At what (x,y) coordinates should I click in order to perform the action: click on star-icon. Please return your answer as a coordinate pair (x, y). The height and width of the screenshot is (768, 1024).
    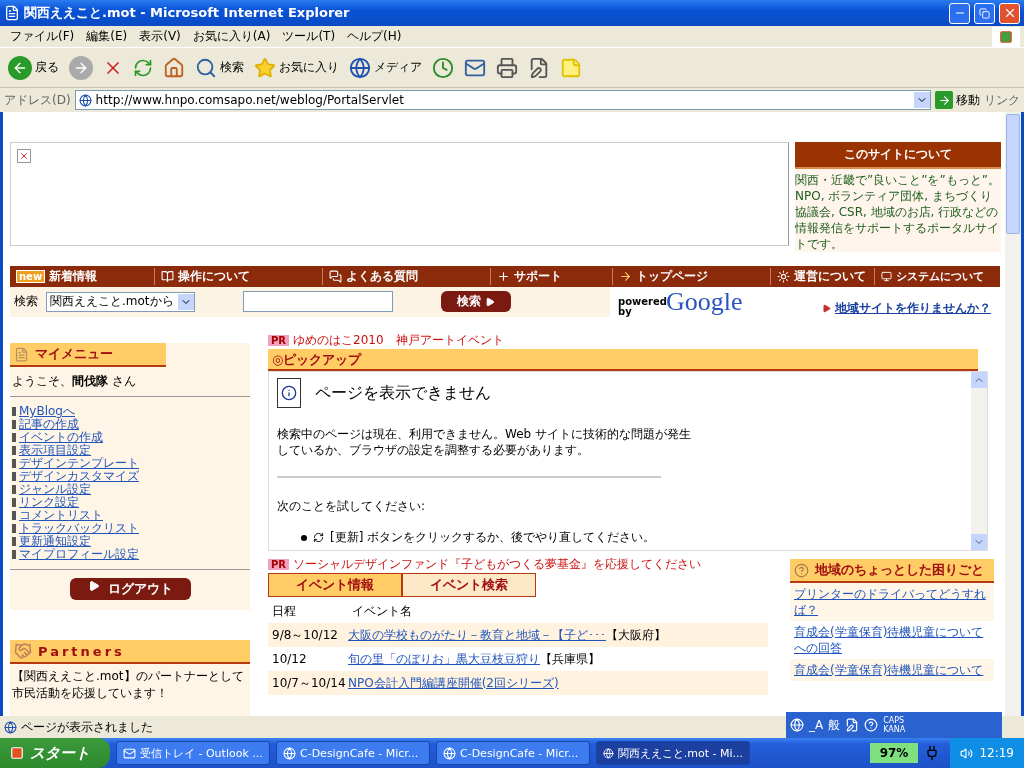
    Looking at the image, I should click on (265, 67).